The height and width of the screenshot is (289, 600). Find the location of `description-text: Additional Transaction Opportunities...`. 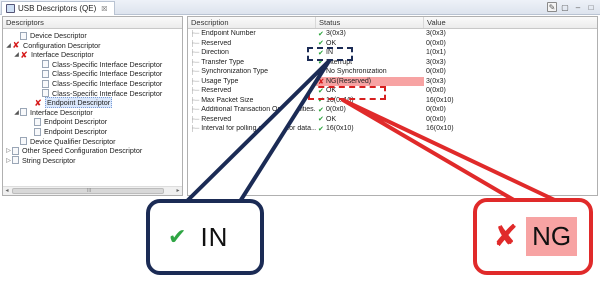

description-text: Additional Transaction Opportunities... is located at coordinates (258, 110).